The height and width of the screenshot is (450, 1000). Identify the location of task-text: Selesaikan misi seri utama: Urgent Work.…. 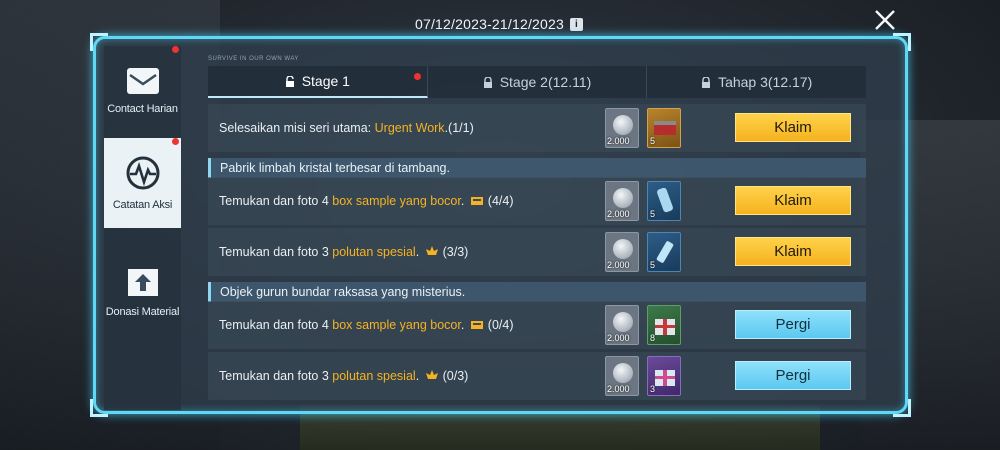
(346, 128).